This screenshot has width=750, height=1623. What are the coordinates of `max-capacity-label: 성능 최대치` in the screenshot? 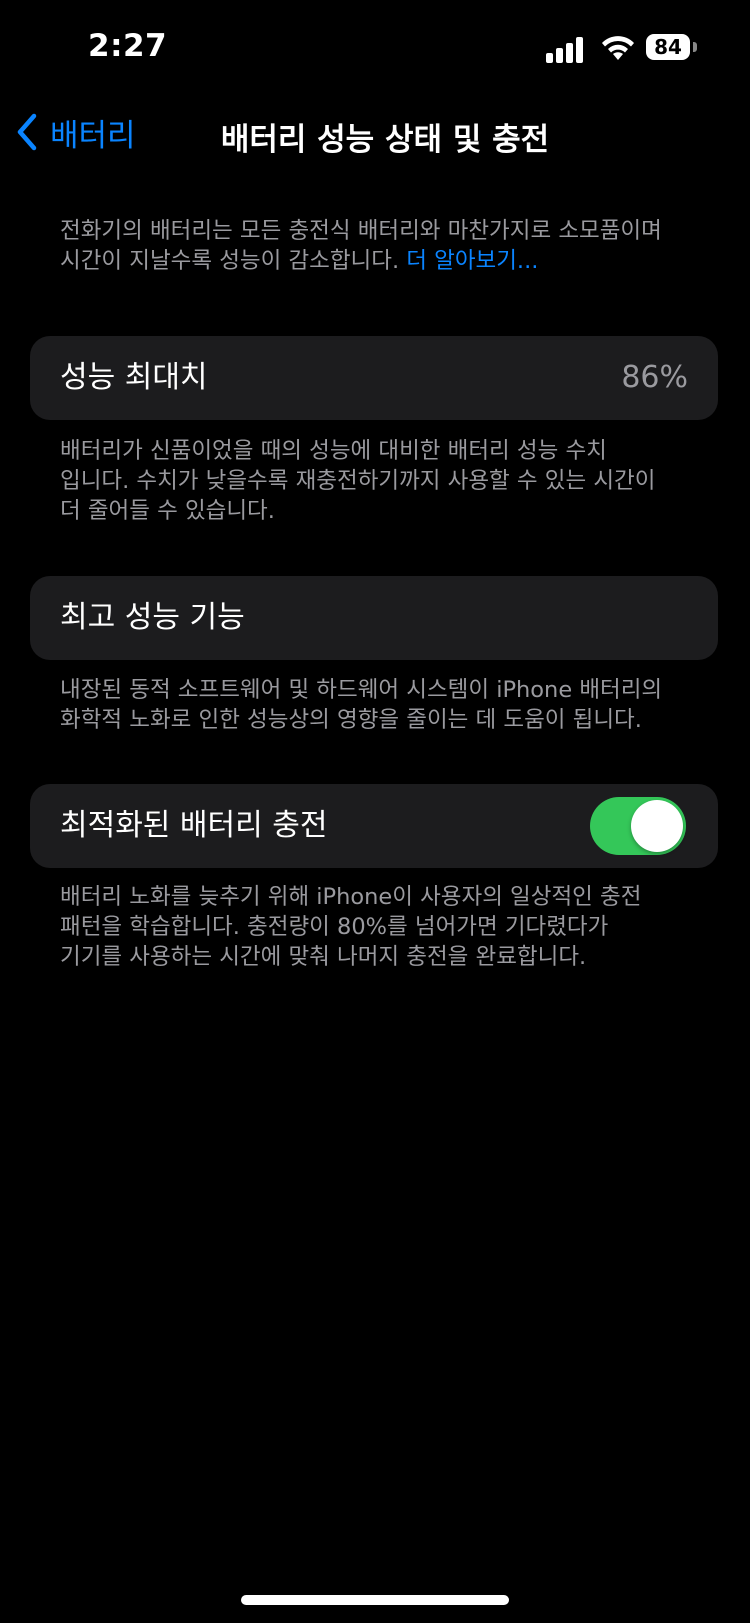 It's located at (134, 377).